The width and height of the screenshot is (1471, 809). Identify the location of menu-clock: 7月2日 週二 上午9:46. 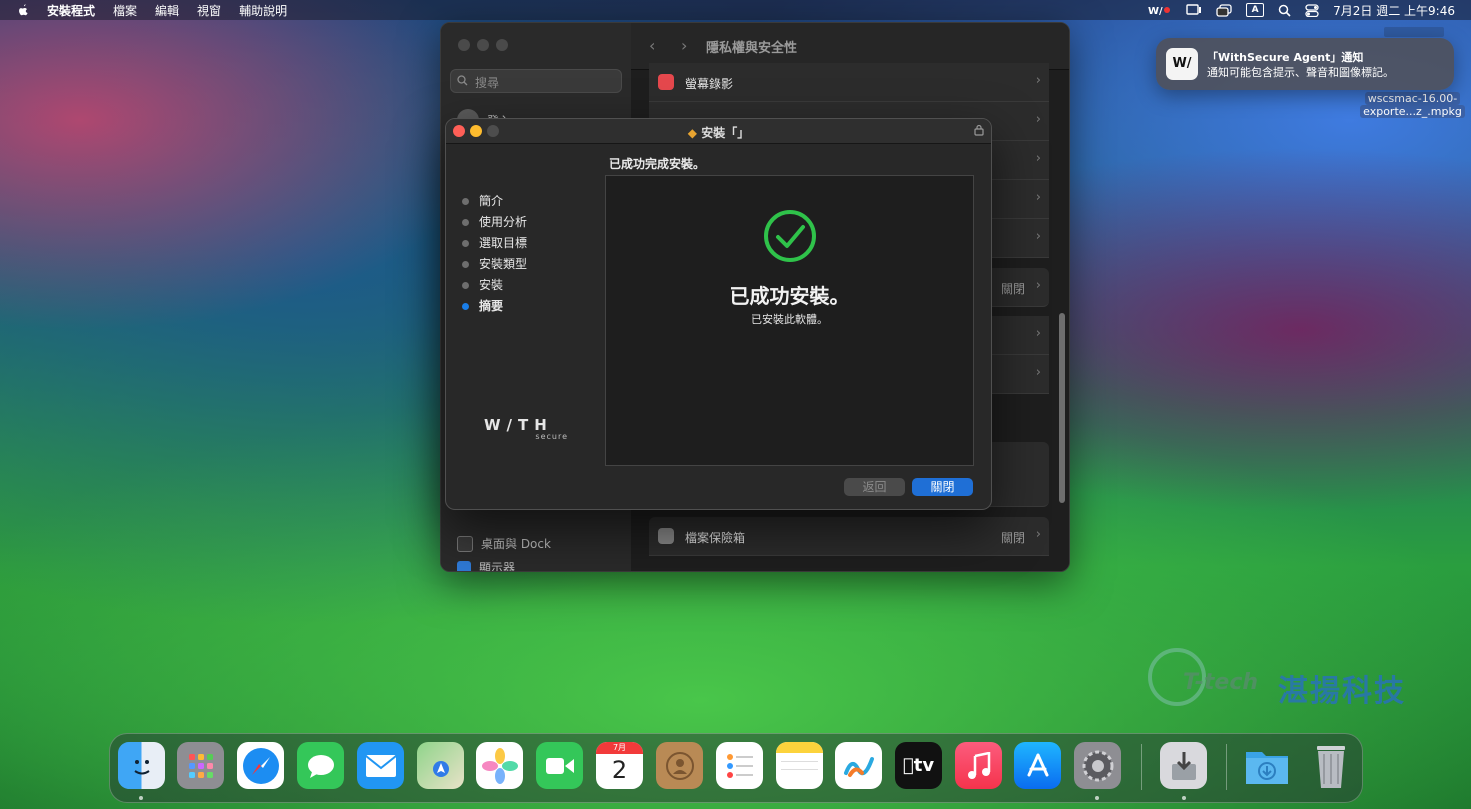
(1394, 10).